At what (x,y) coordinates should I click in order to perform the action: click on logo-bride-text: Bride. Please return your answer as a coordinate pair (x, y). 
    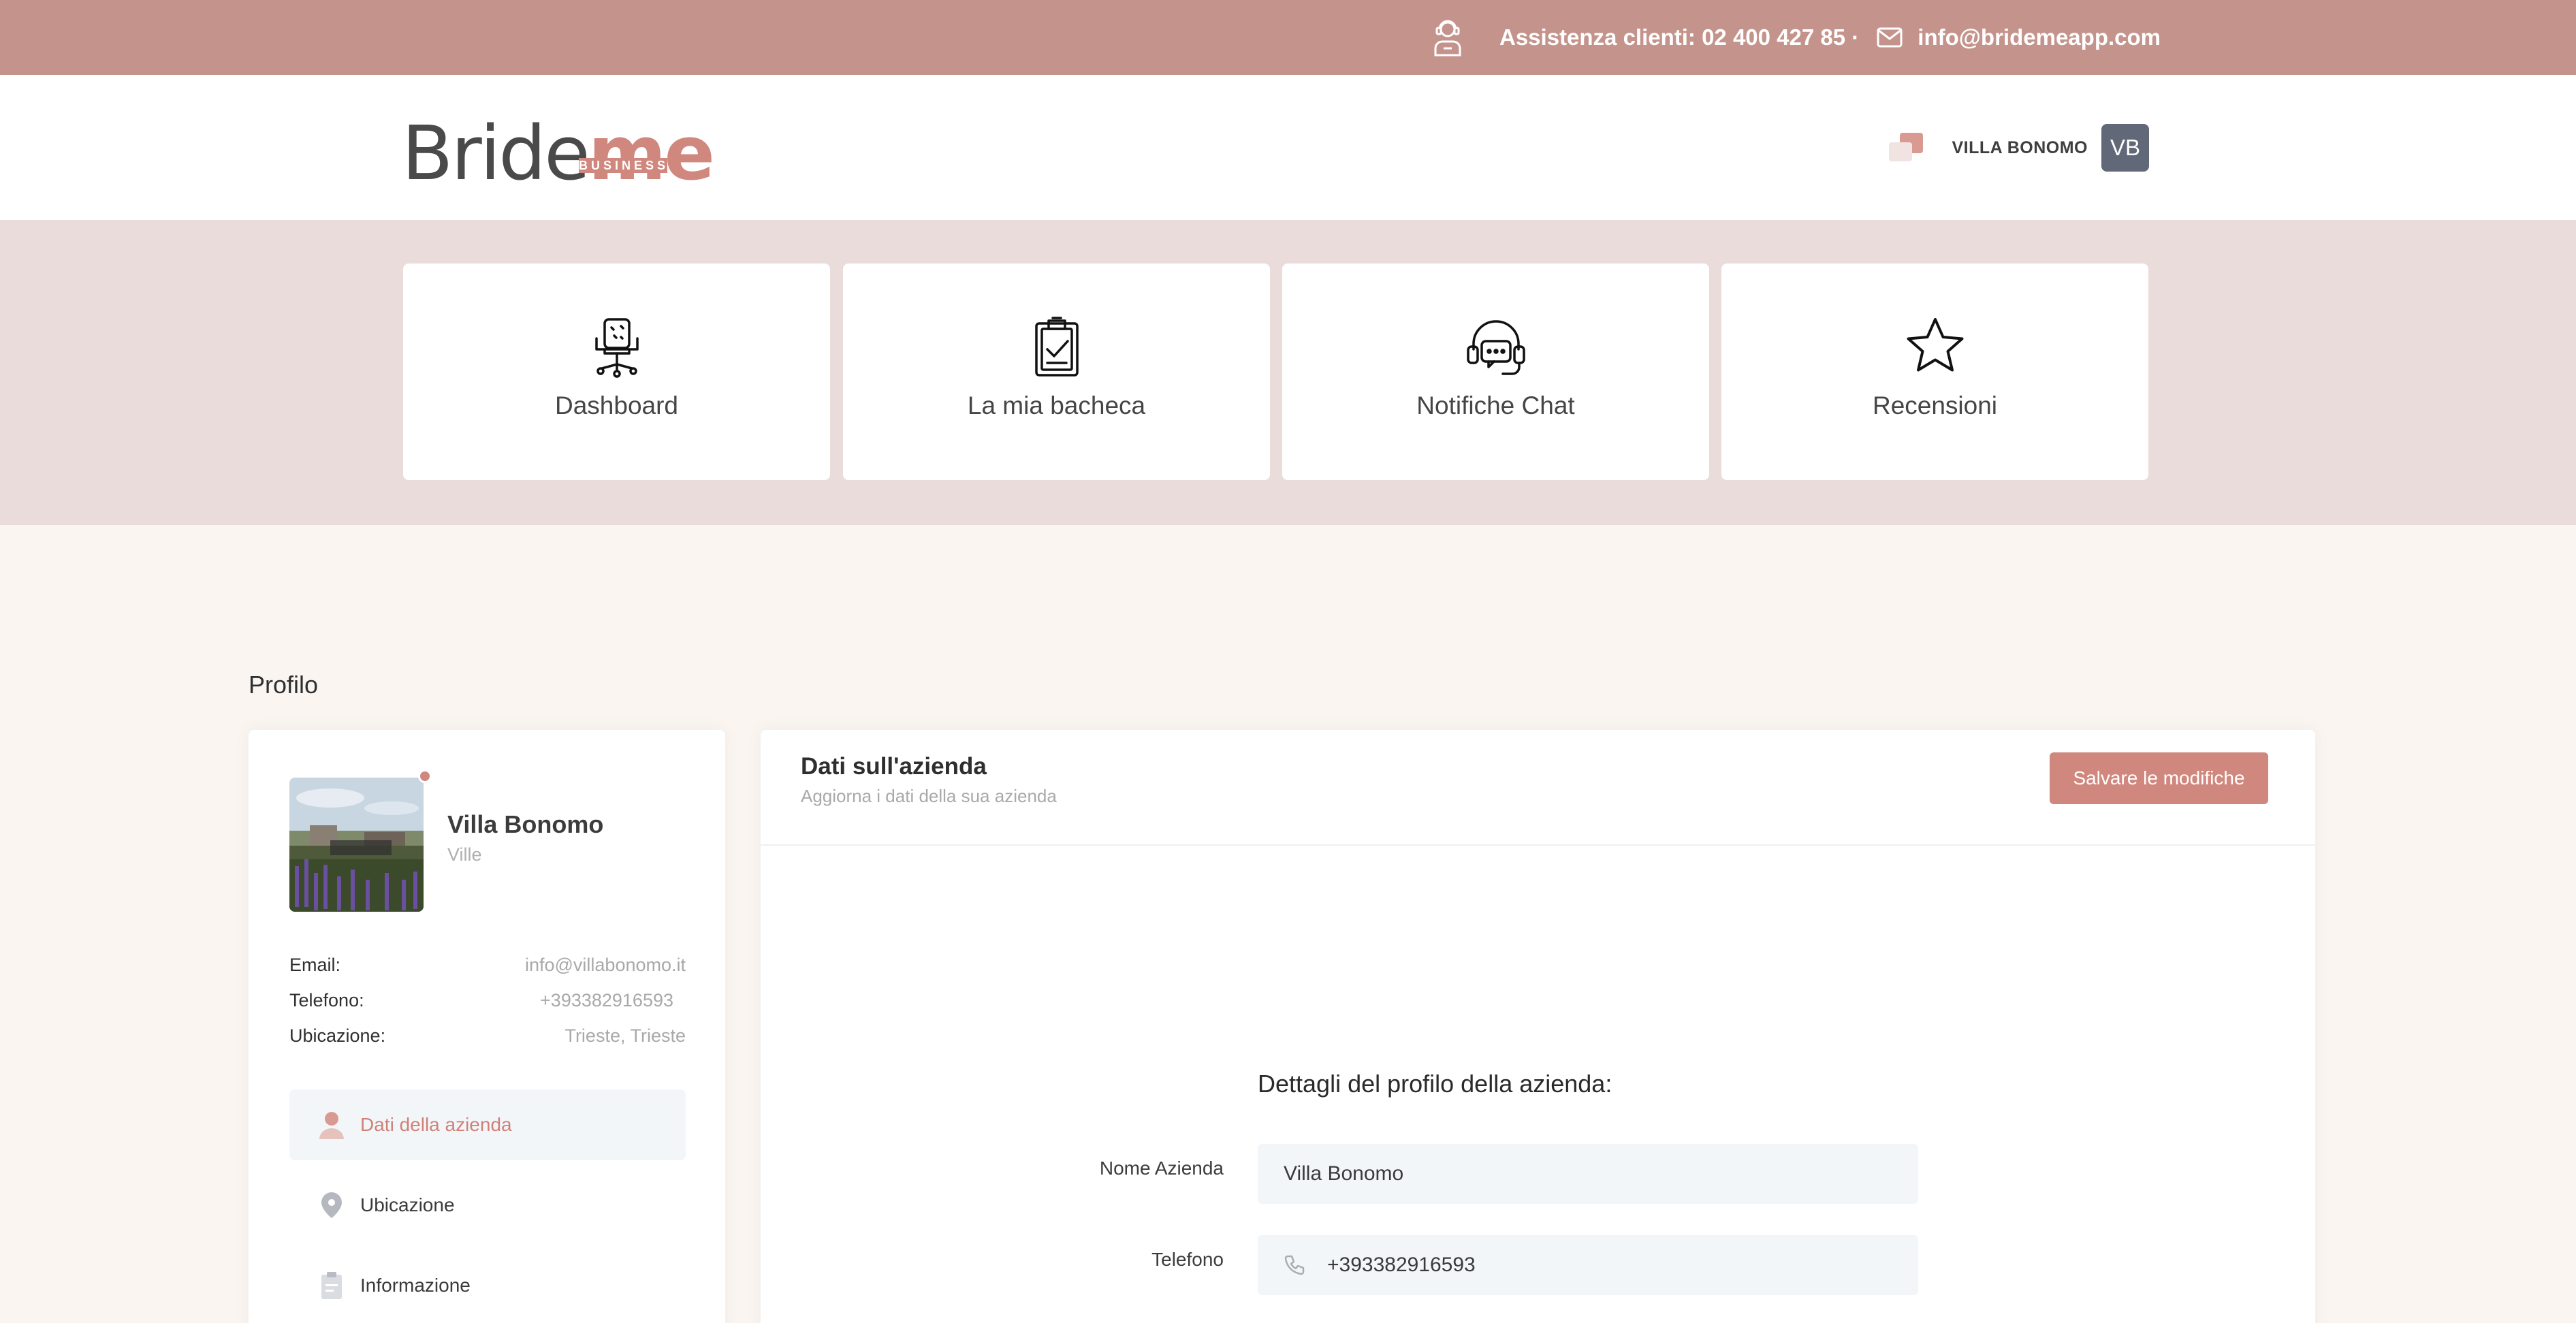
    Looking at the image, I should click on (496, 154).